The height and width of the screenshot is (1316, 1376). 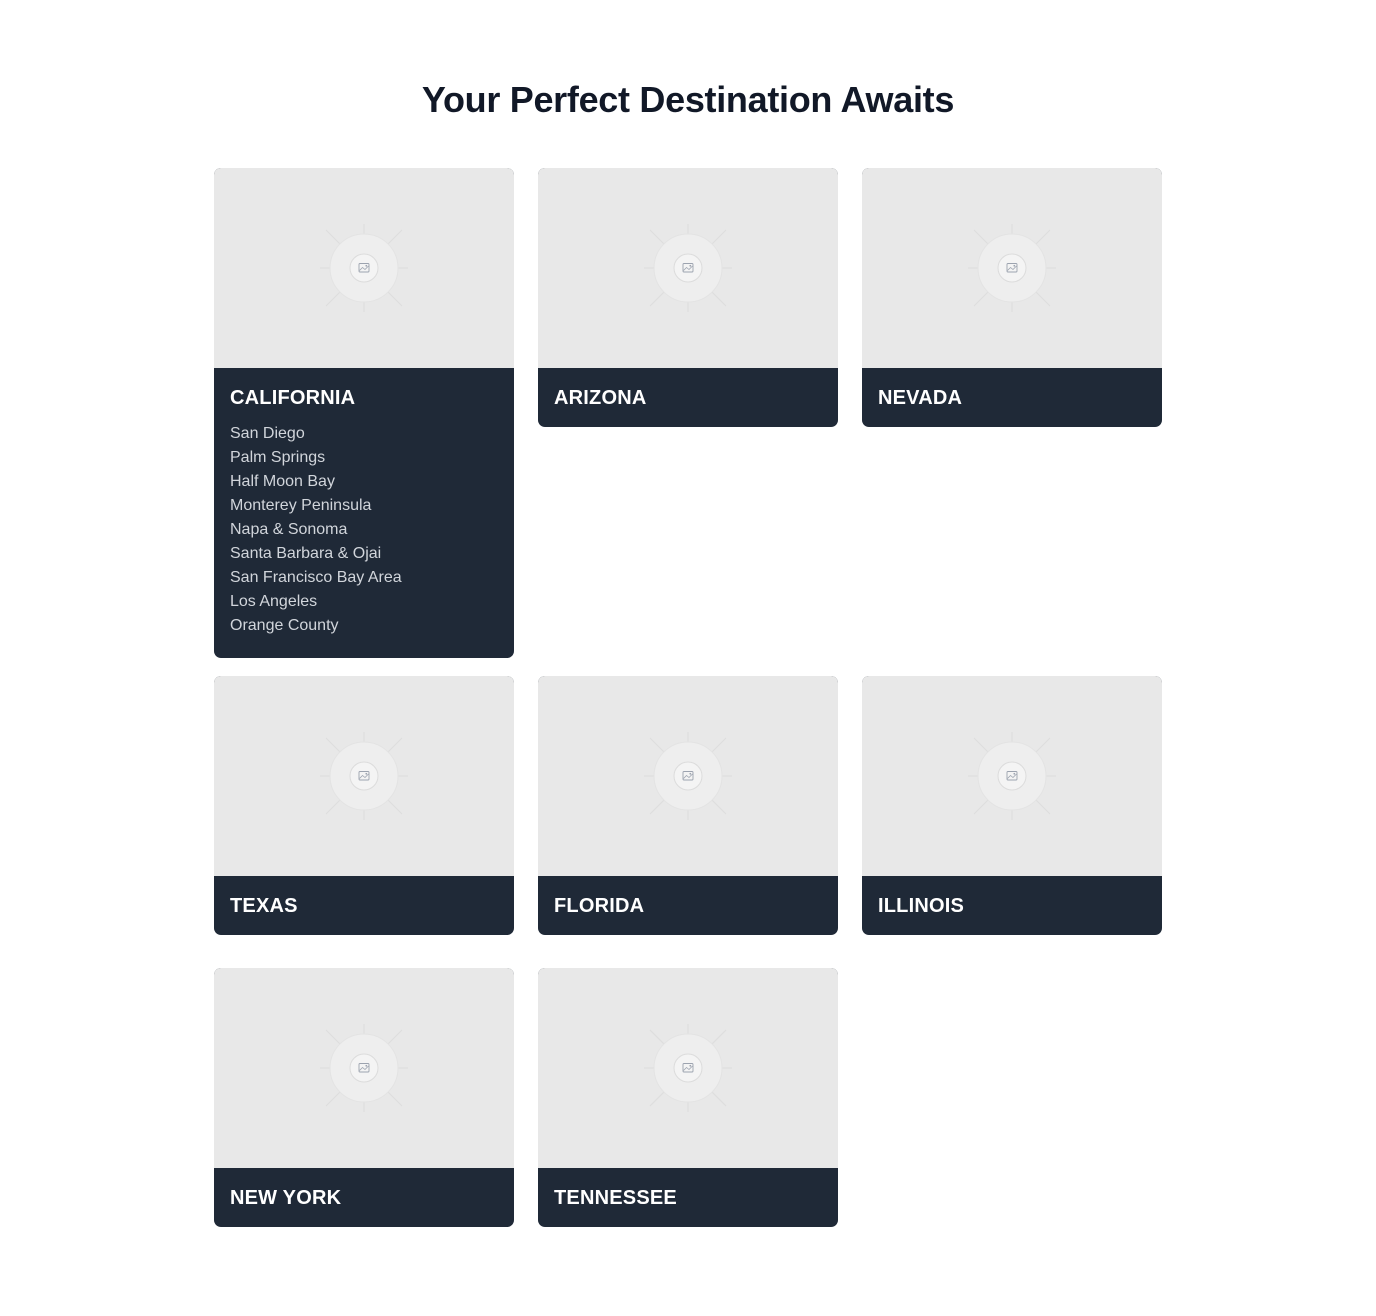 I want to click on city-link-half-moon-bay: Half Moon Bay, so click(x=364, y=482).